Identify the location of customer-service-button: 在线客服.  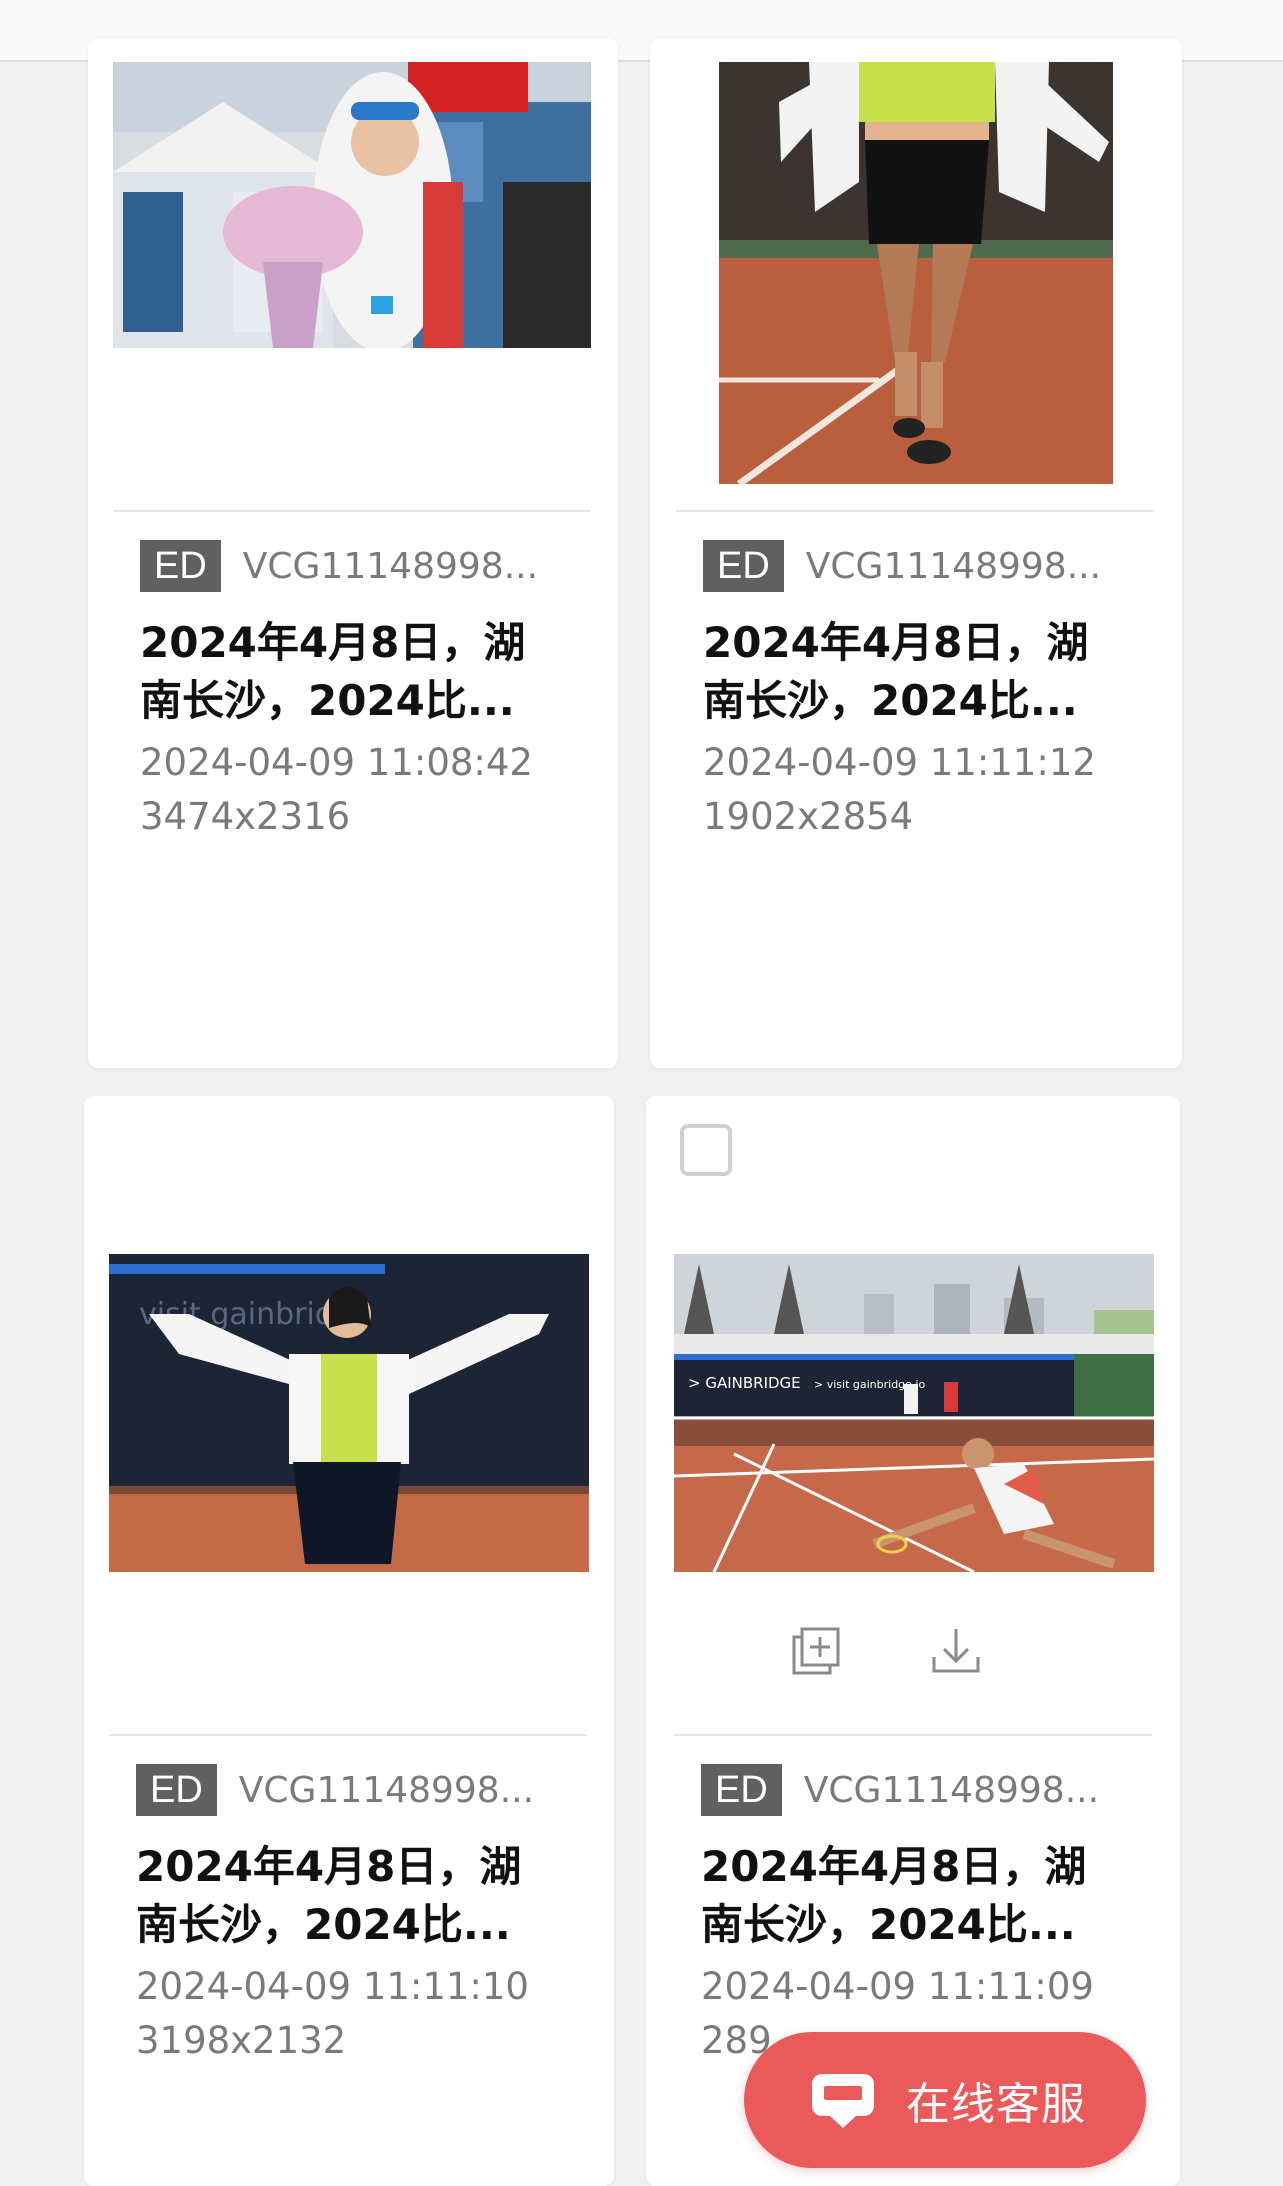
(945, 2100).